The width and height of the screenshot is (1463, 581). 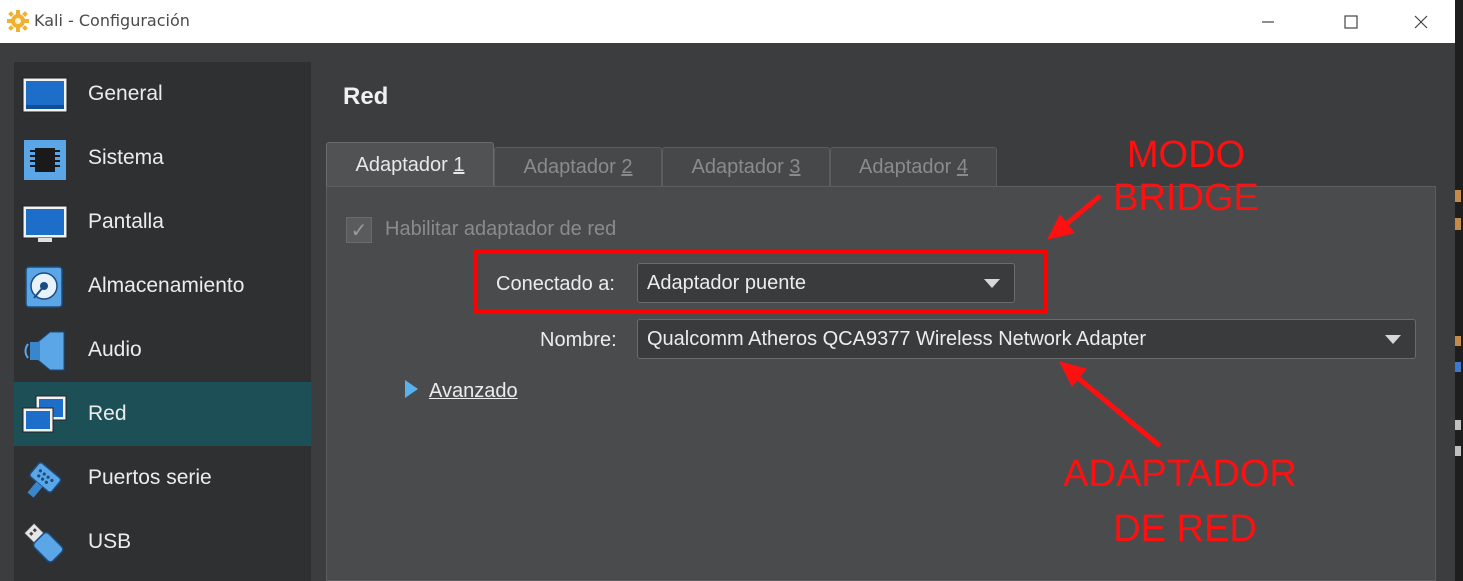 I want to click on arrow-to-name, so click(x=1110, y=404).